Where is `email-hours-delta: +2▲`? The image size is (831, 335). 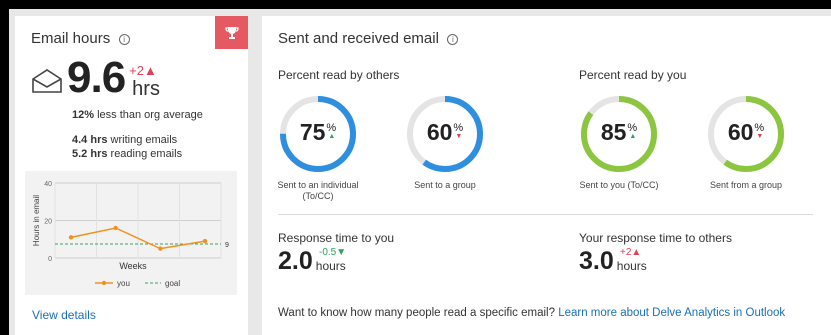 email-hours-delta: +2▲ is located at coordinates (143, 70).